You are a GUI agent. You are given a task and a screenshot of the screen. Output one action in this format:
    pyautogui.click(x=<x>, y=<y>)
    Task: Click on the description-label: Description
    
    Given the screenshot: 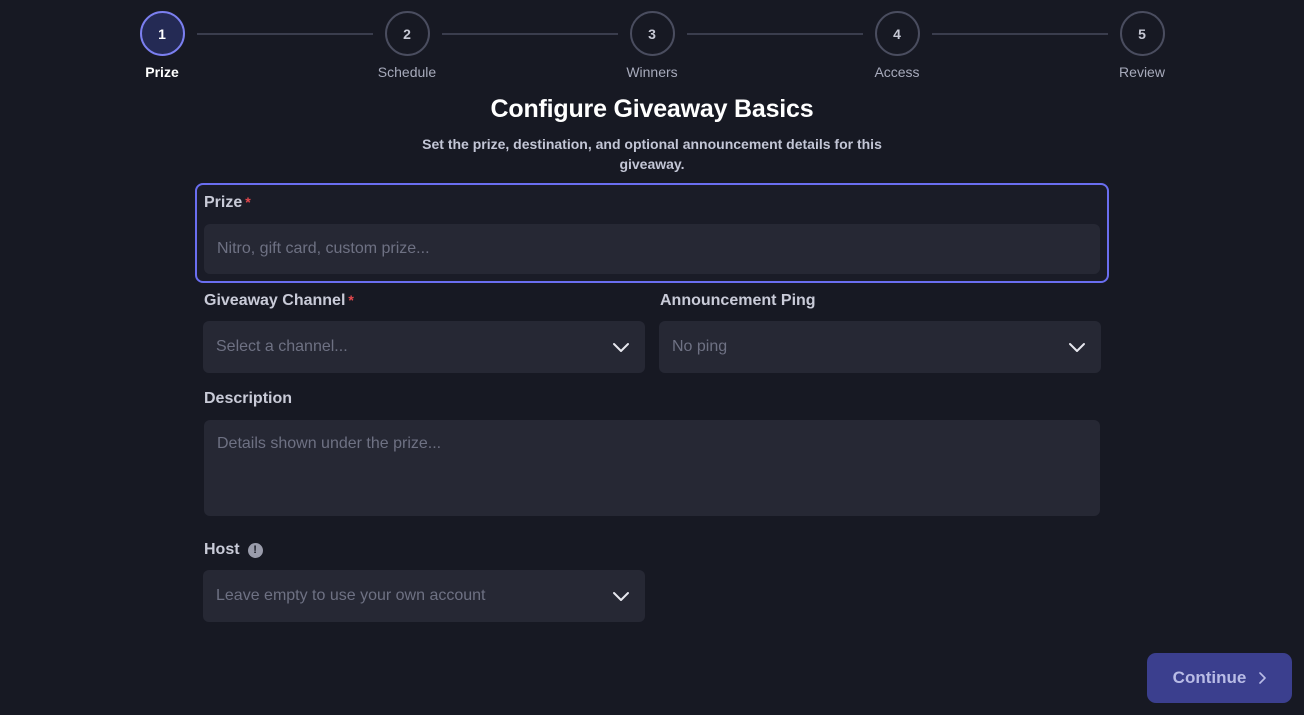 What is the action you would take?
    pyautogui.click(x=248, y=399)
    